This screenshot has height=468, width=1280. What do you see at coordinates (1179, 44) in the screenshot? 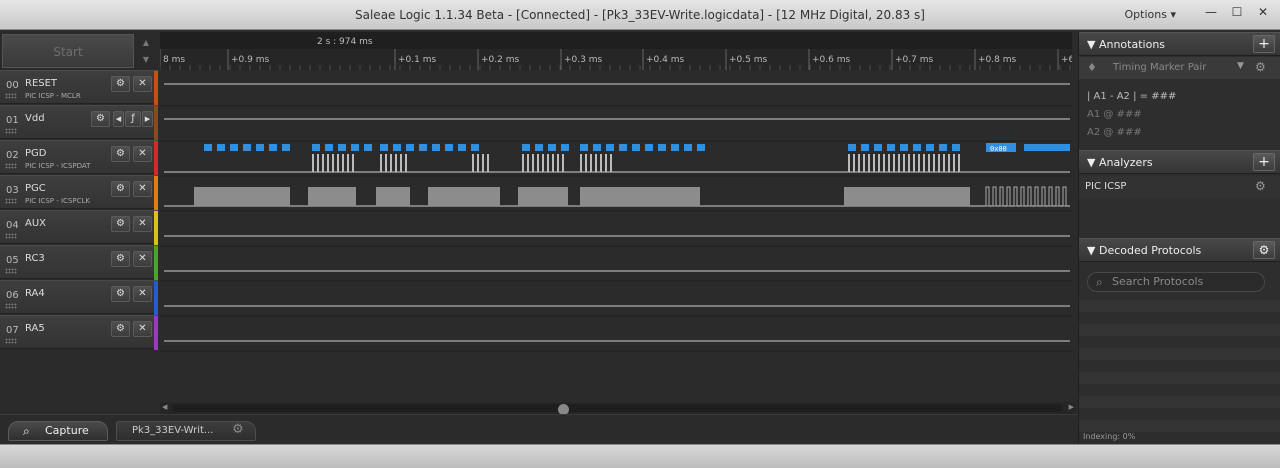
I see `annotations-header: ▼ Annotations +` at bounding box center [1179, 44].